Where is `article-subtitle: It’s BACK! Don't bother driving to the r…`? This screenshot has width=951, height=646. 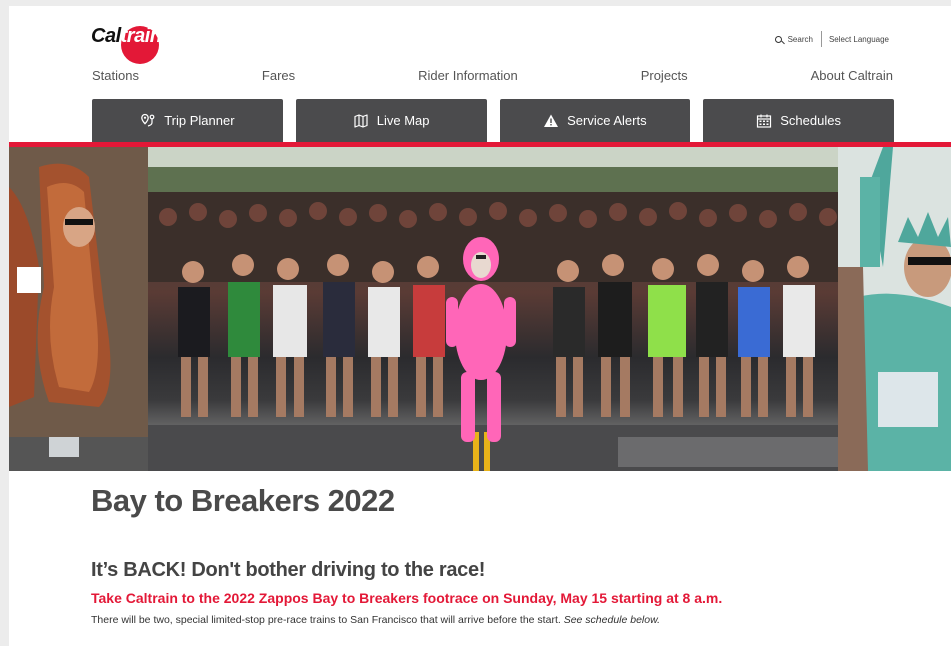
article-subtitle: It’s BACK! Don't bother driving to the r… is located at coordinates (288, 570).